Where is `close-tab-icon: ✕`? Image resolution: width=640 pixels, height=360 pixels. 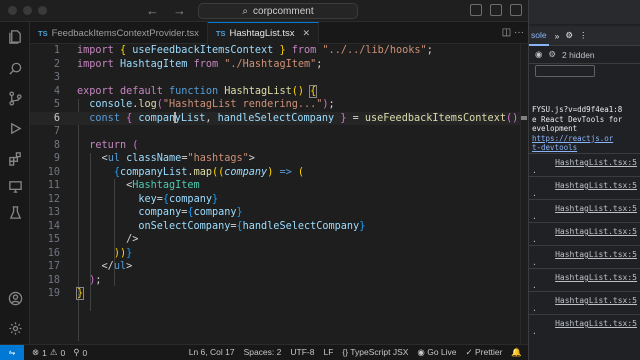
close-tab-icon: ✕ is located at coordinates (306, 33).